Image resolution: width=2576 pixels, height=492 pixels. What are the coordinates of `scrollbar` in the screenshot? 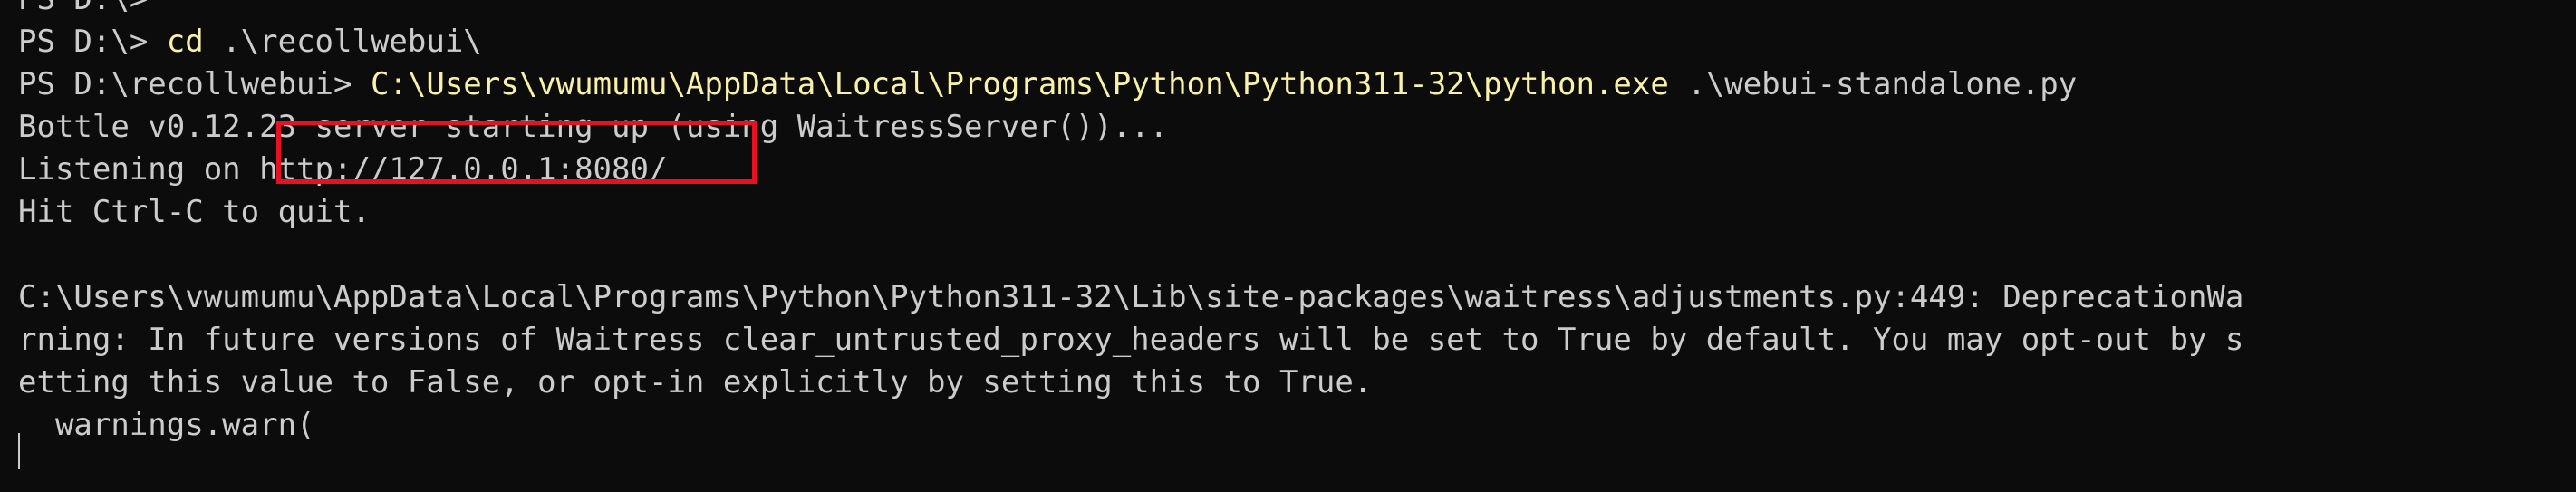 It's located at (2569, 246).